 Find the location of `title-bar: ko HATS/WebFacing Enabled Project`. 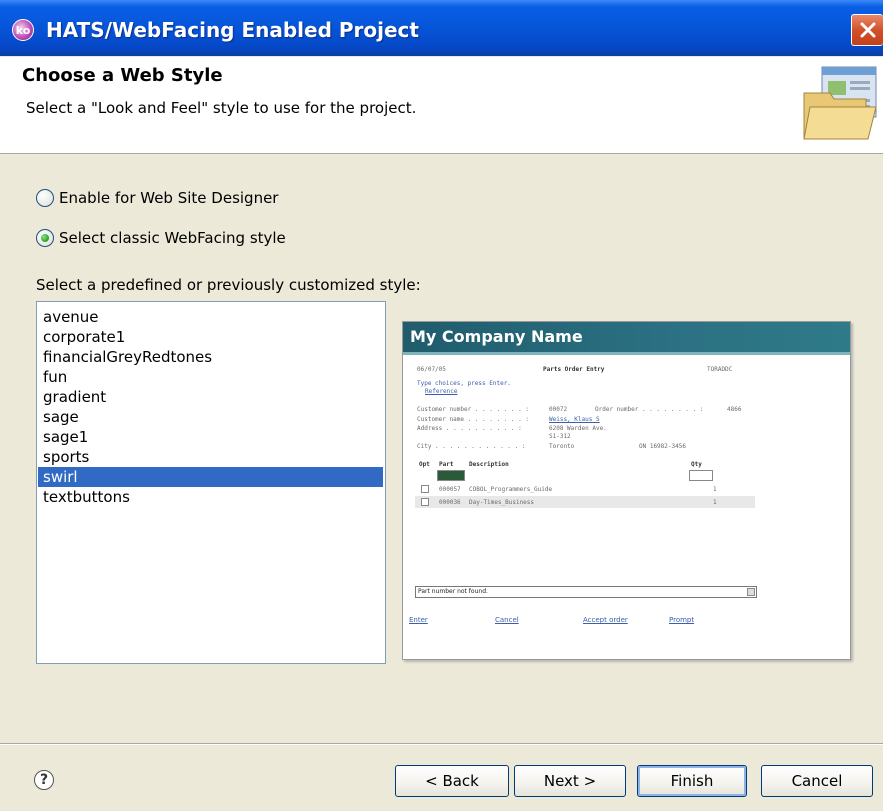

title-bar: ko HATS/WebFacing Enabled Project is located at coordinates (441, 28).